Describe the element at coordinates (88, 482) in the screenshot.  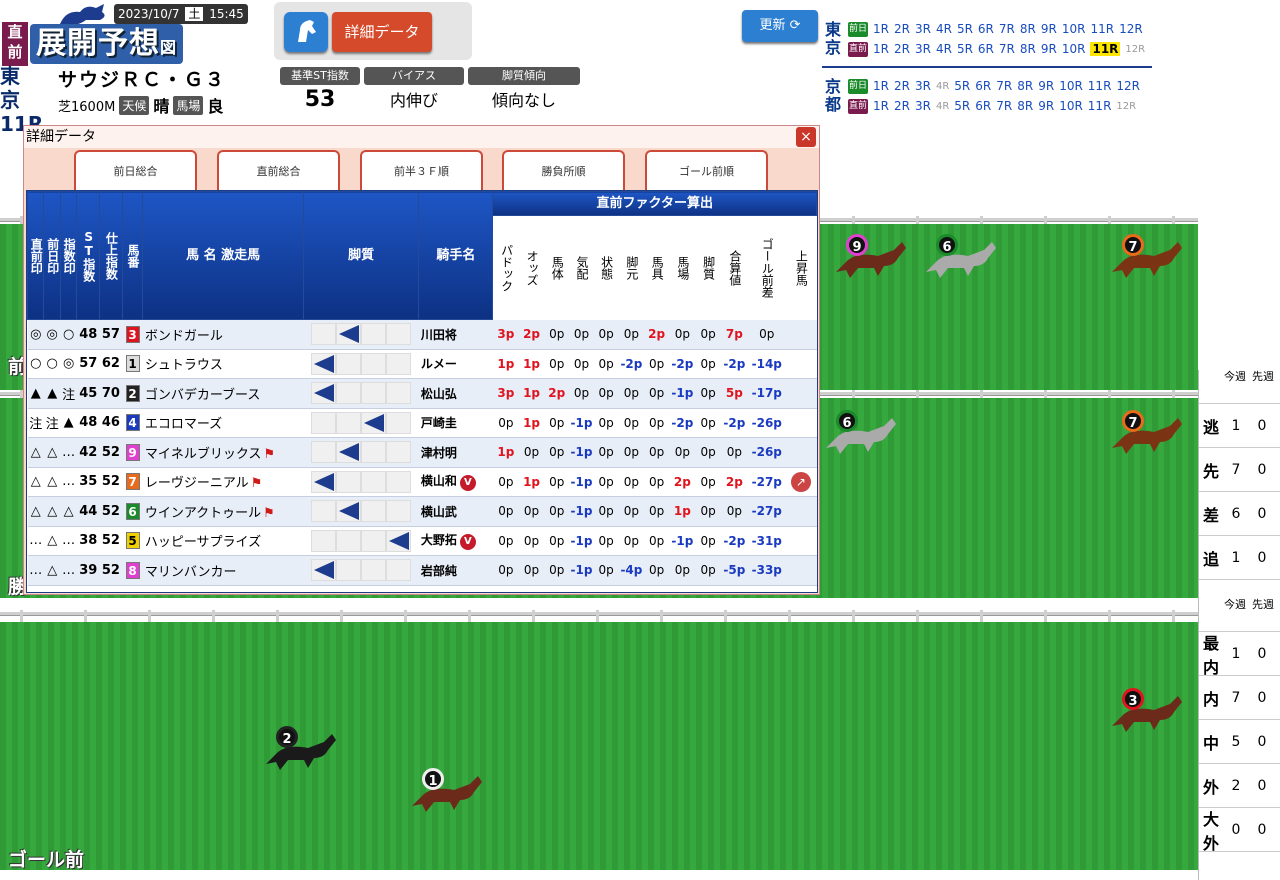
I see `index-st: 35` at that location.